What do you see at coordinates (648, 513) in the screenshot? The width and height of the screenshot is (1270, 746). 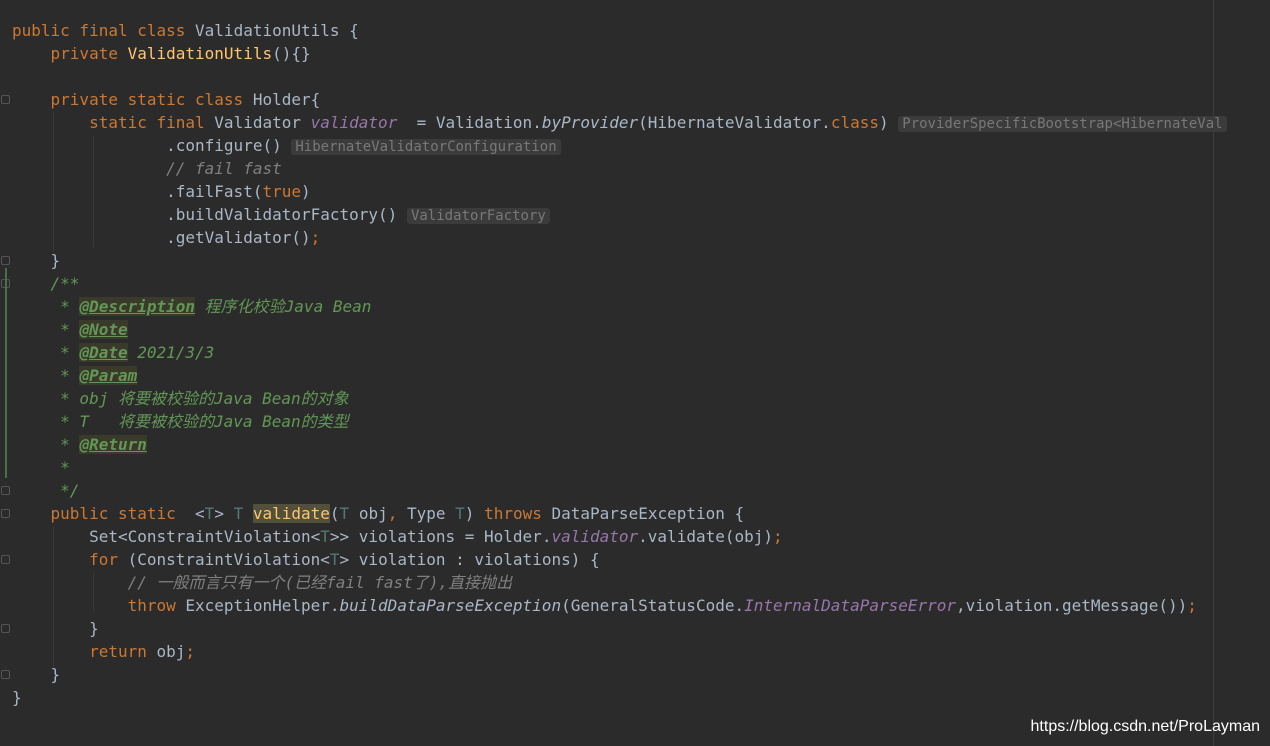 I see `code-text: DataParseException {` at bounding box center [648, 513].